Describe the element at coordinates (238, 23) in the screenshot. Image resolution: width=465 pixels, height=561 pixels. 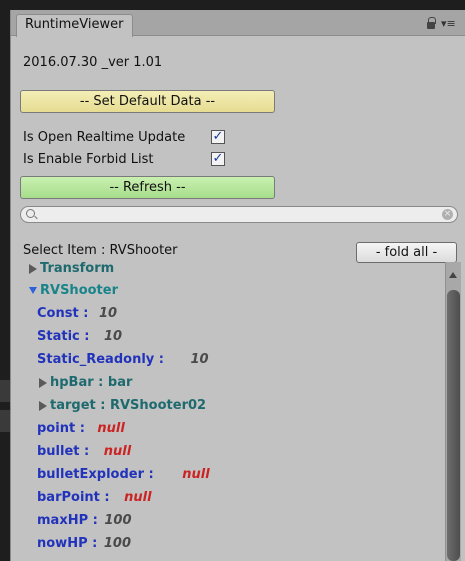
I see `tab-bar: RuntimeViewer ▾≡` at that location.